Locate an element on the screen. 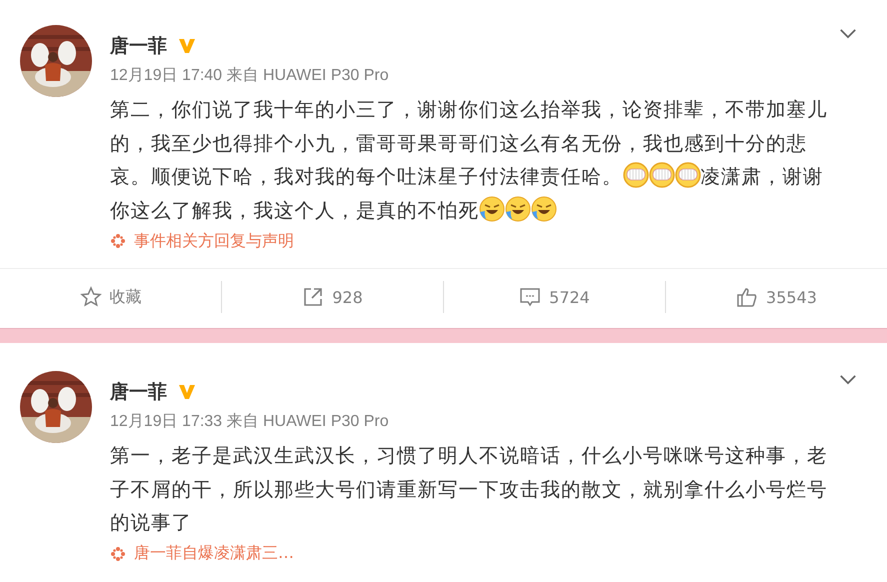  post-text: 子不屑的干，所以那些大号们请重新写一下攻击我的散文，就别拿什么小号烂号 is located at coordinates (469, 489).